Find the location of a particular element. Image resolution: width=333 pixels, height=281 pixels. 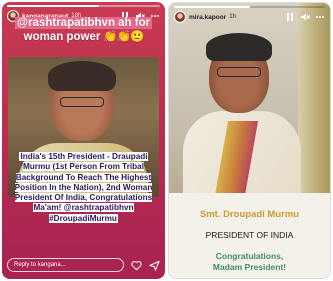

username: mira.kapoor is located at coordinates (207, 17).